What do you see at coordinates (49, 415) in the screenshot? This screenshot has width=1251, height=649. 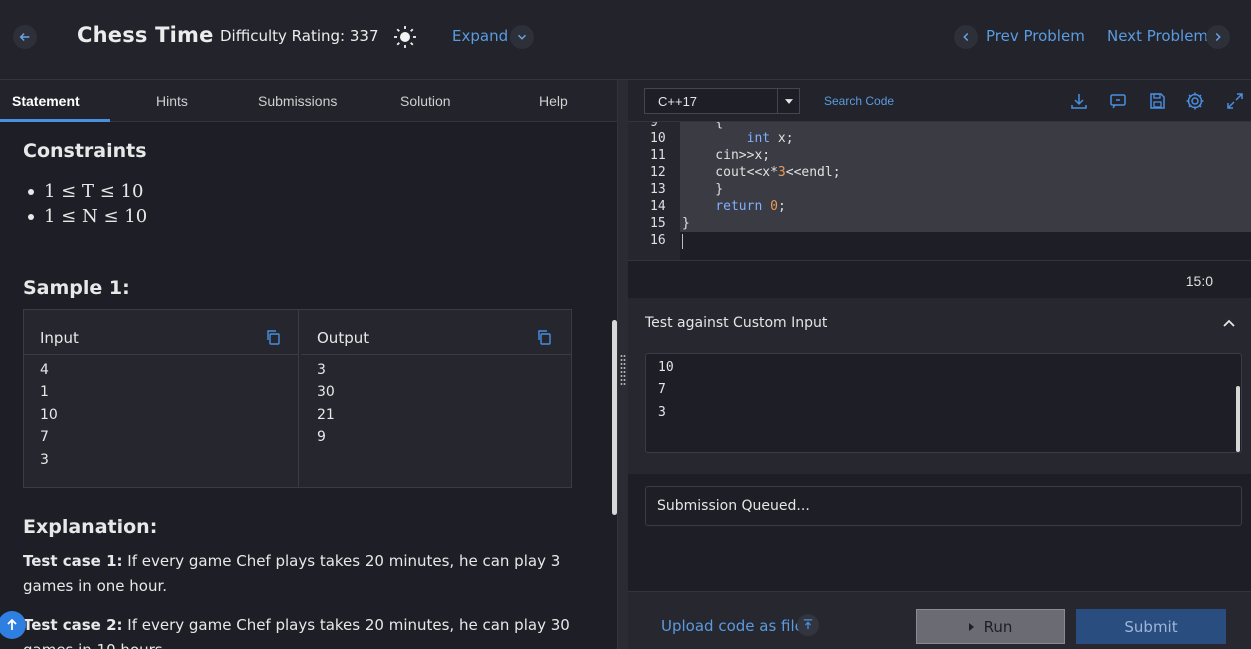 I see `input-line: 10` at bounding box center [49, 415].